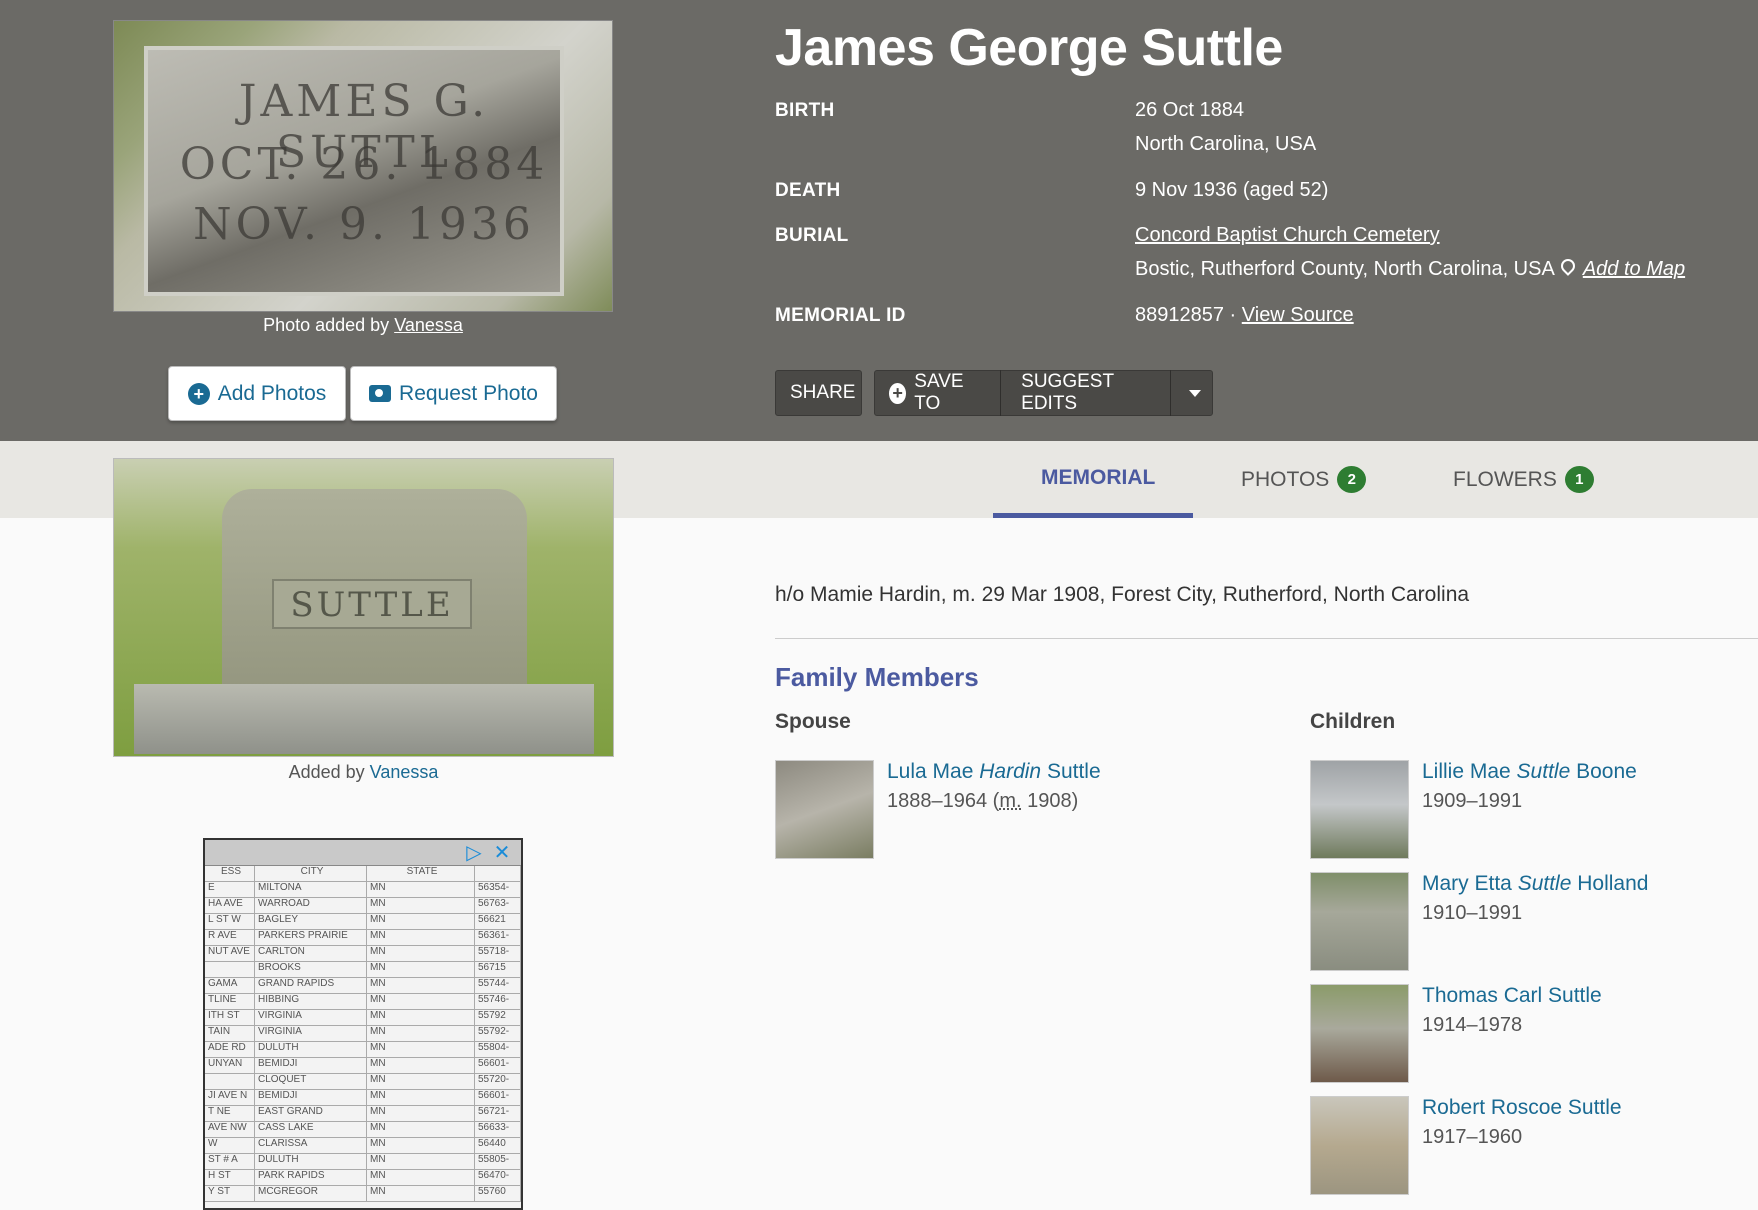 The image size is (1758, 1210). I want to click on married-year: 1908), so click(1050, 801).